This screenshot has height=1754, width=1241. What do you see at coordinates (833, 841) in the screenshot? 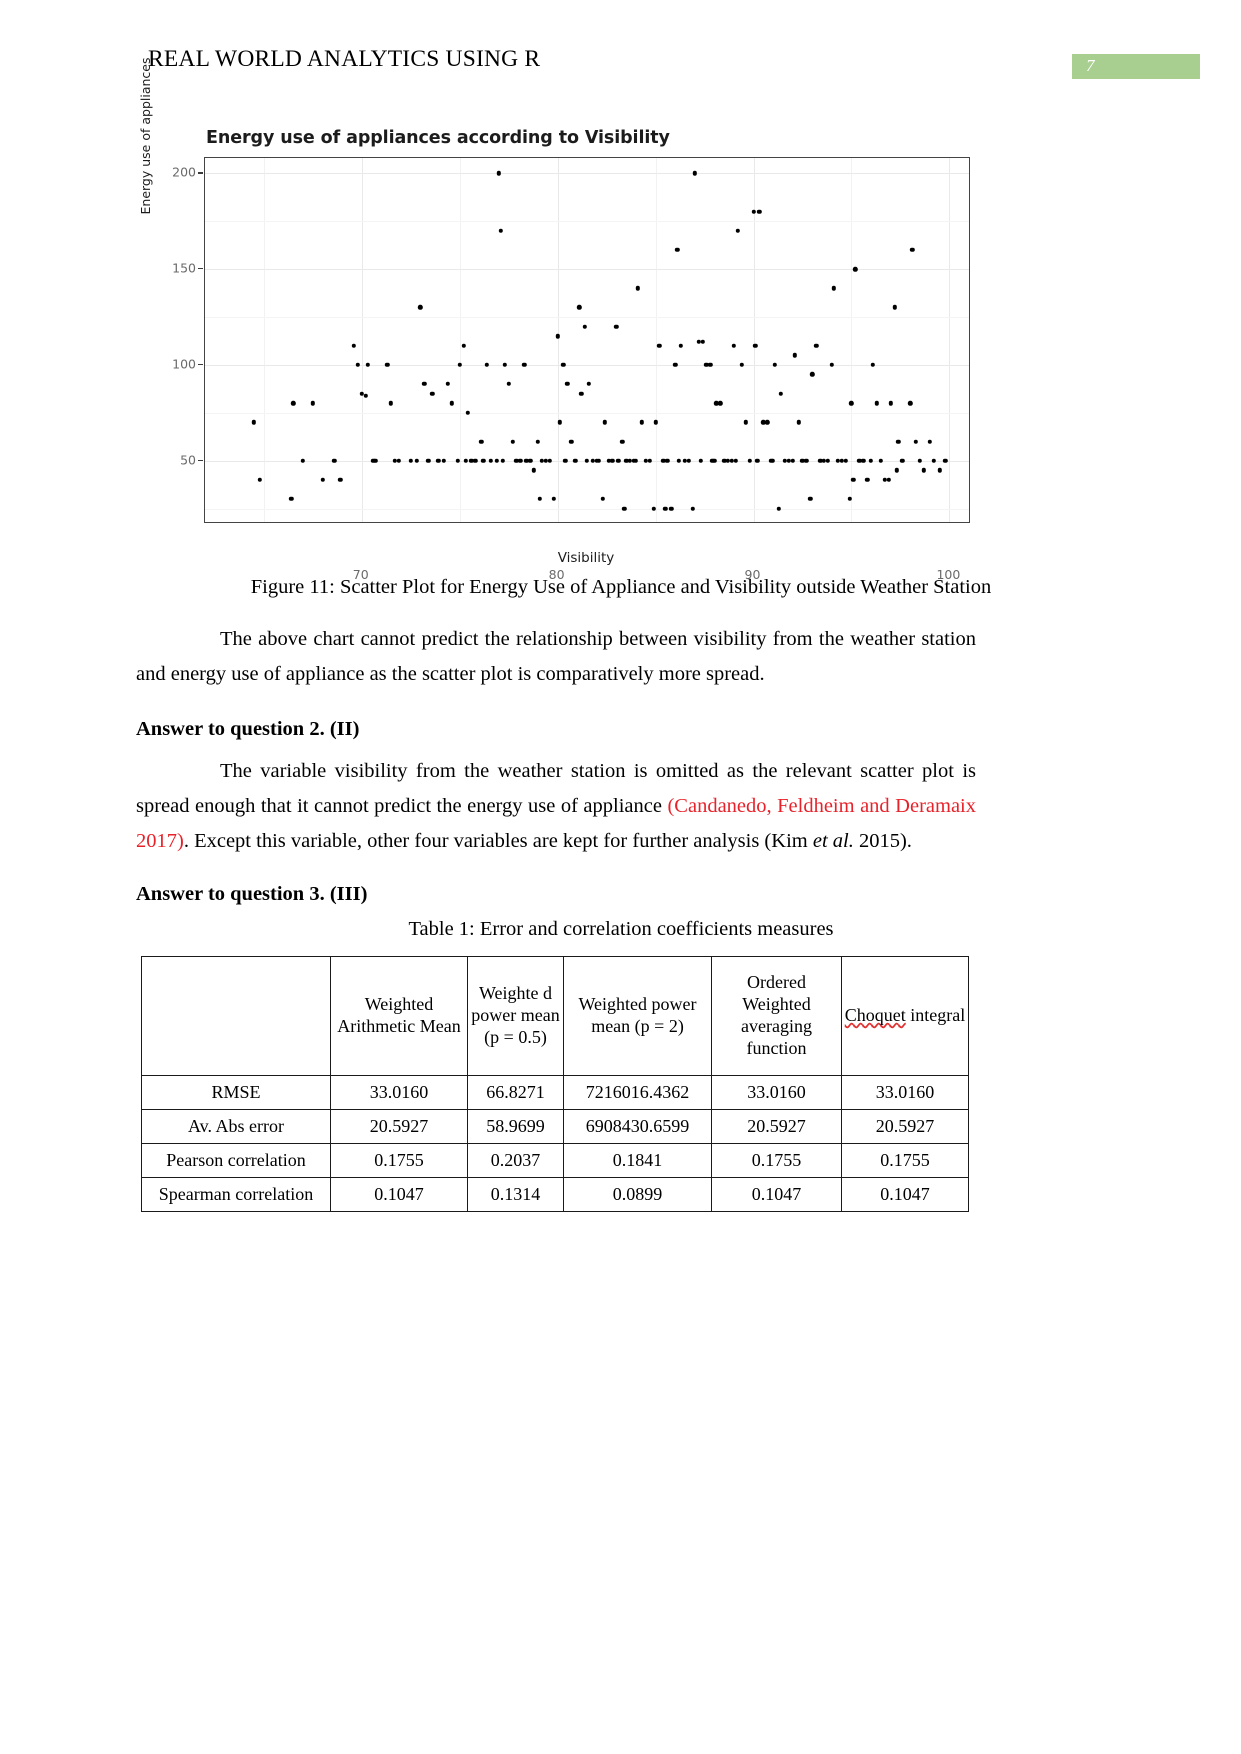
I see `citation-et-al: et al.` at bounding box center [833, 841].